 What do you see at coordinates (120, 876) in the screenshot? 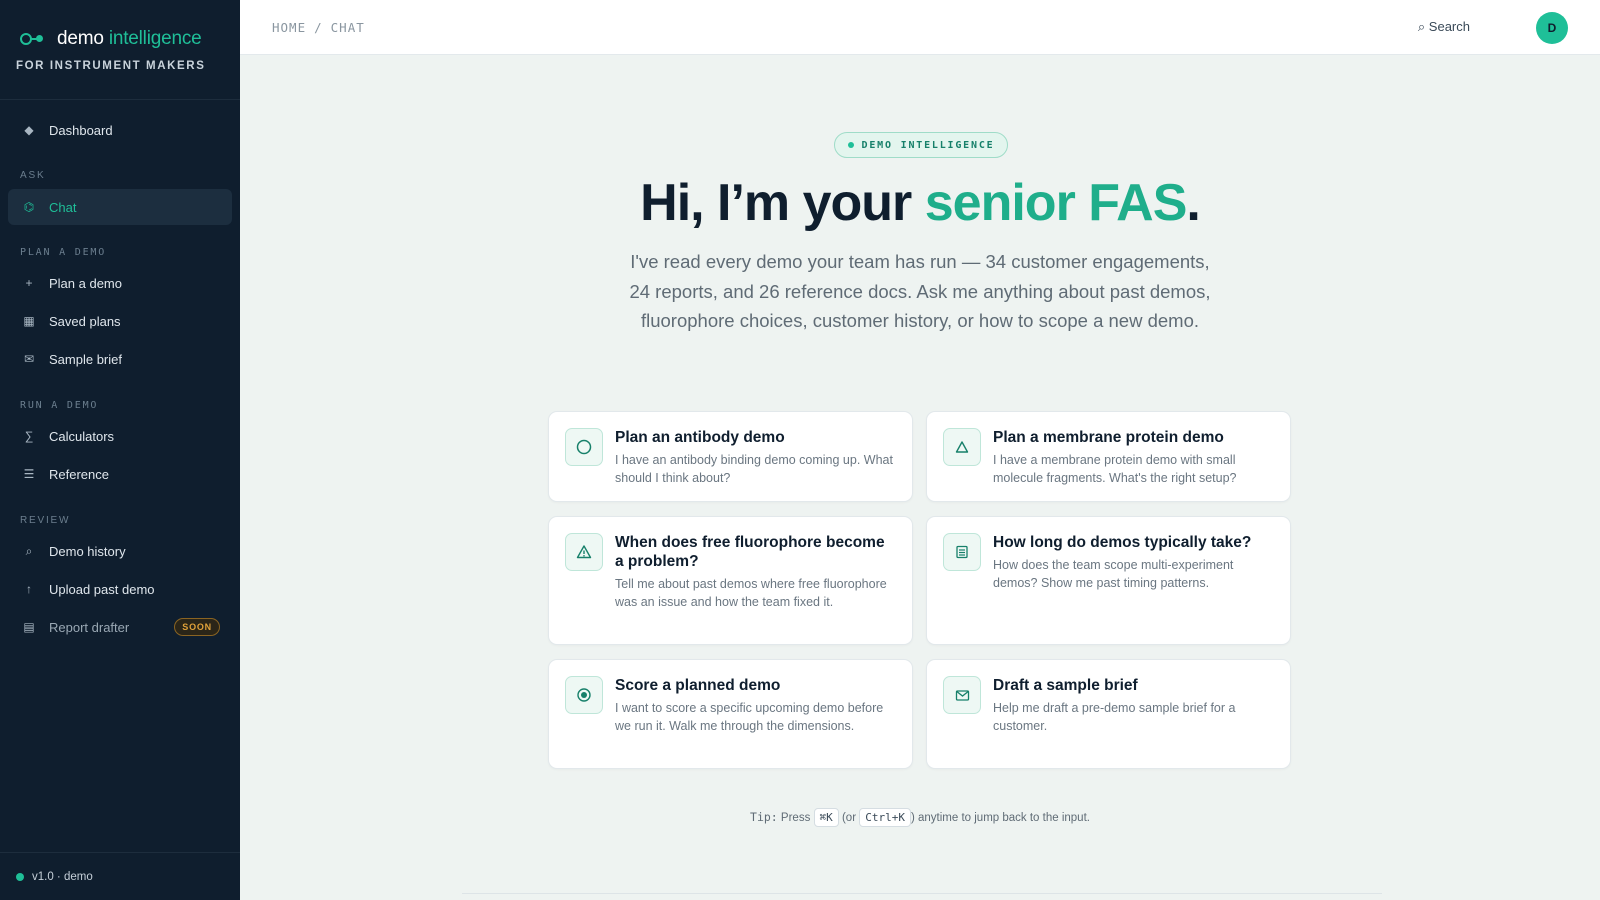
I see `version-footer: v1.0 · demo` at bounding box center [120, 876].